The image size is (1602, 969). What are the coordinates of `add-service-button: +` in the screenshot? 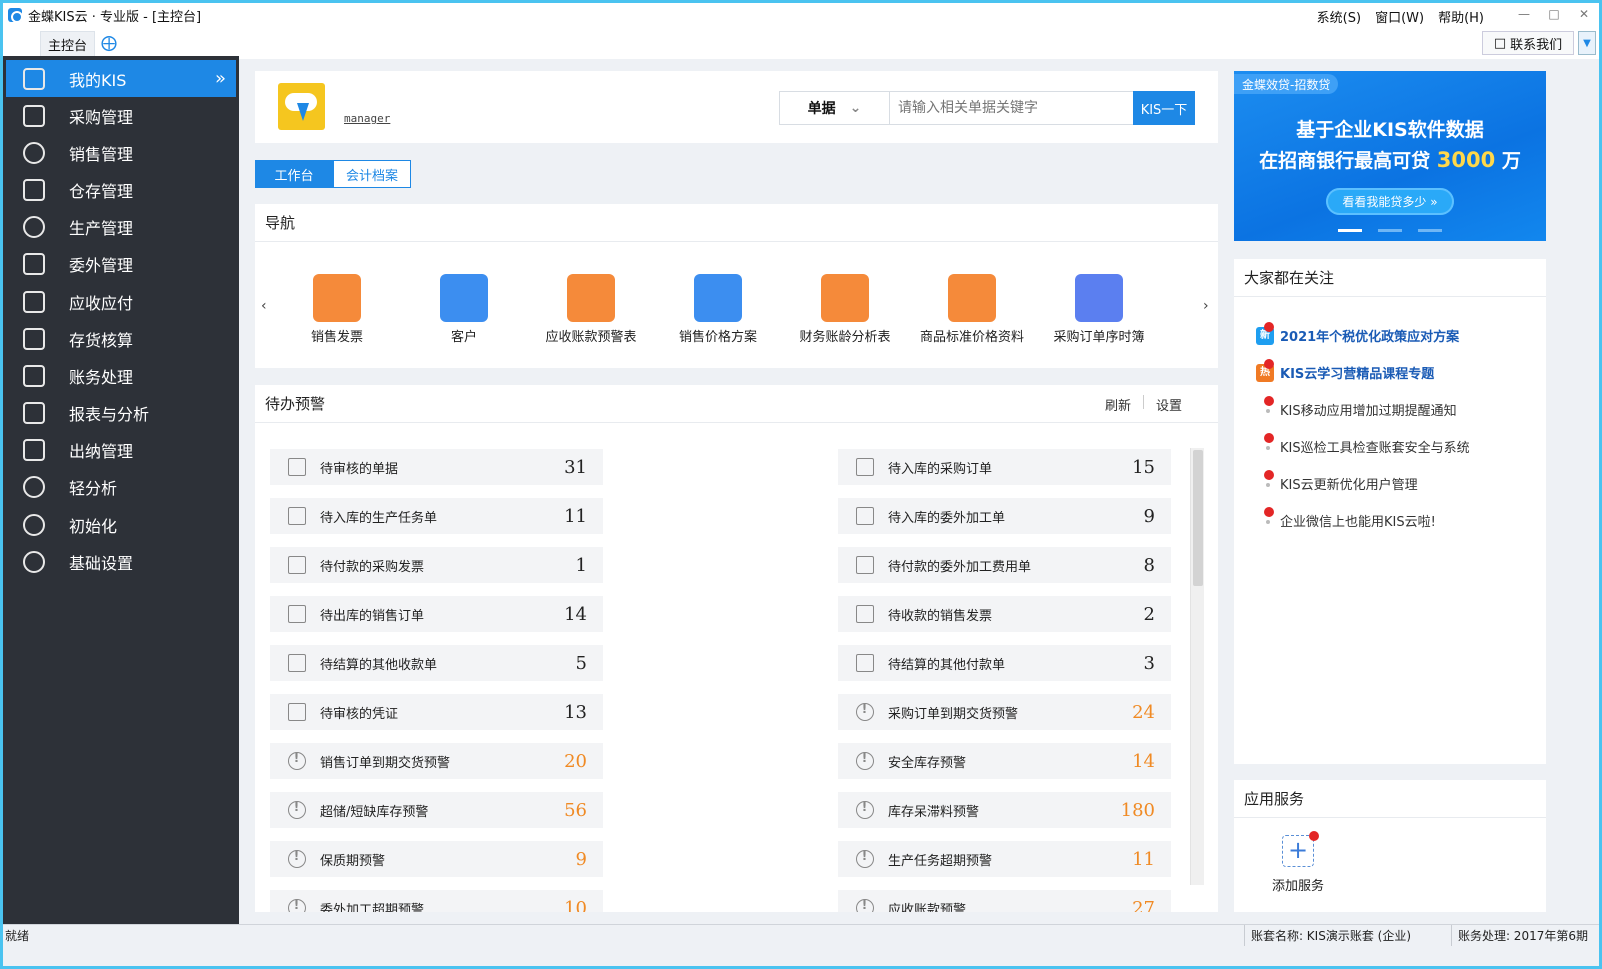 It's located at (1298, 851).